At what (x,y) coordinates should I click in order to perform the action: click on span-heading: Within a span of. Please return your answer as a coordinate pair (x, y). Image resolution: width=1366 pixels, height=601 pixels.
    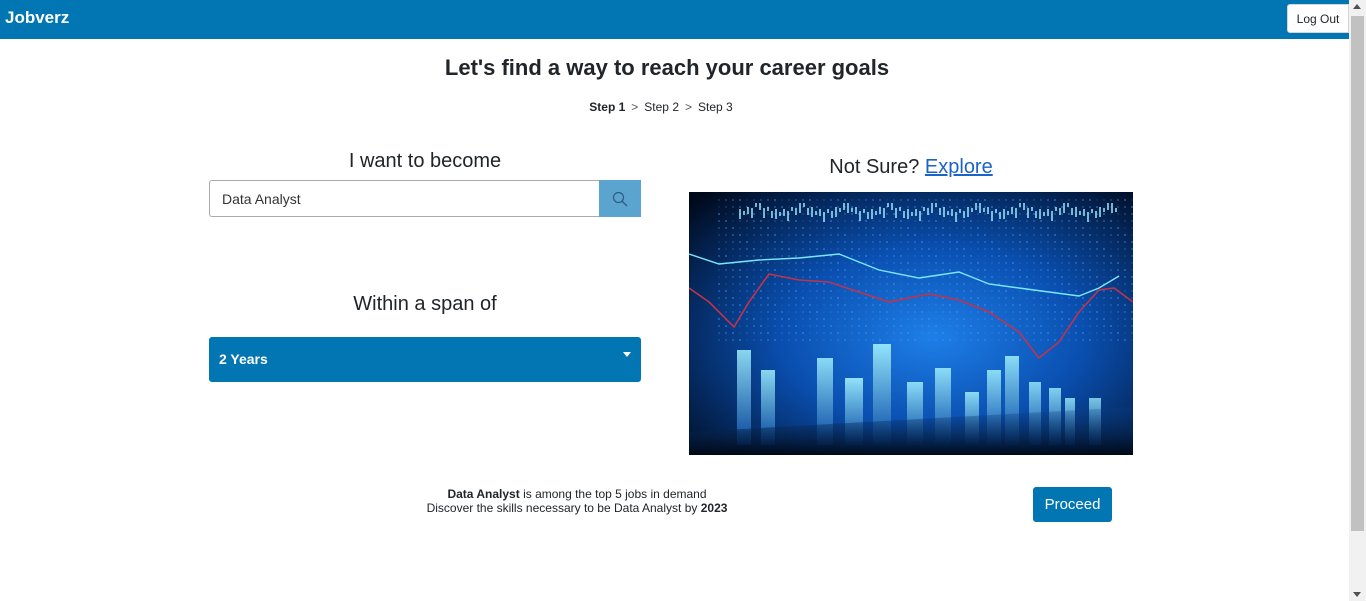
    Looking at the image, I should click on (425, 304).